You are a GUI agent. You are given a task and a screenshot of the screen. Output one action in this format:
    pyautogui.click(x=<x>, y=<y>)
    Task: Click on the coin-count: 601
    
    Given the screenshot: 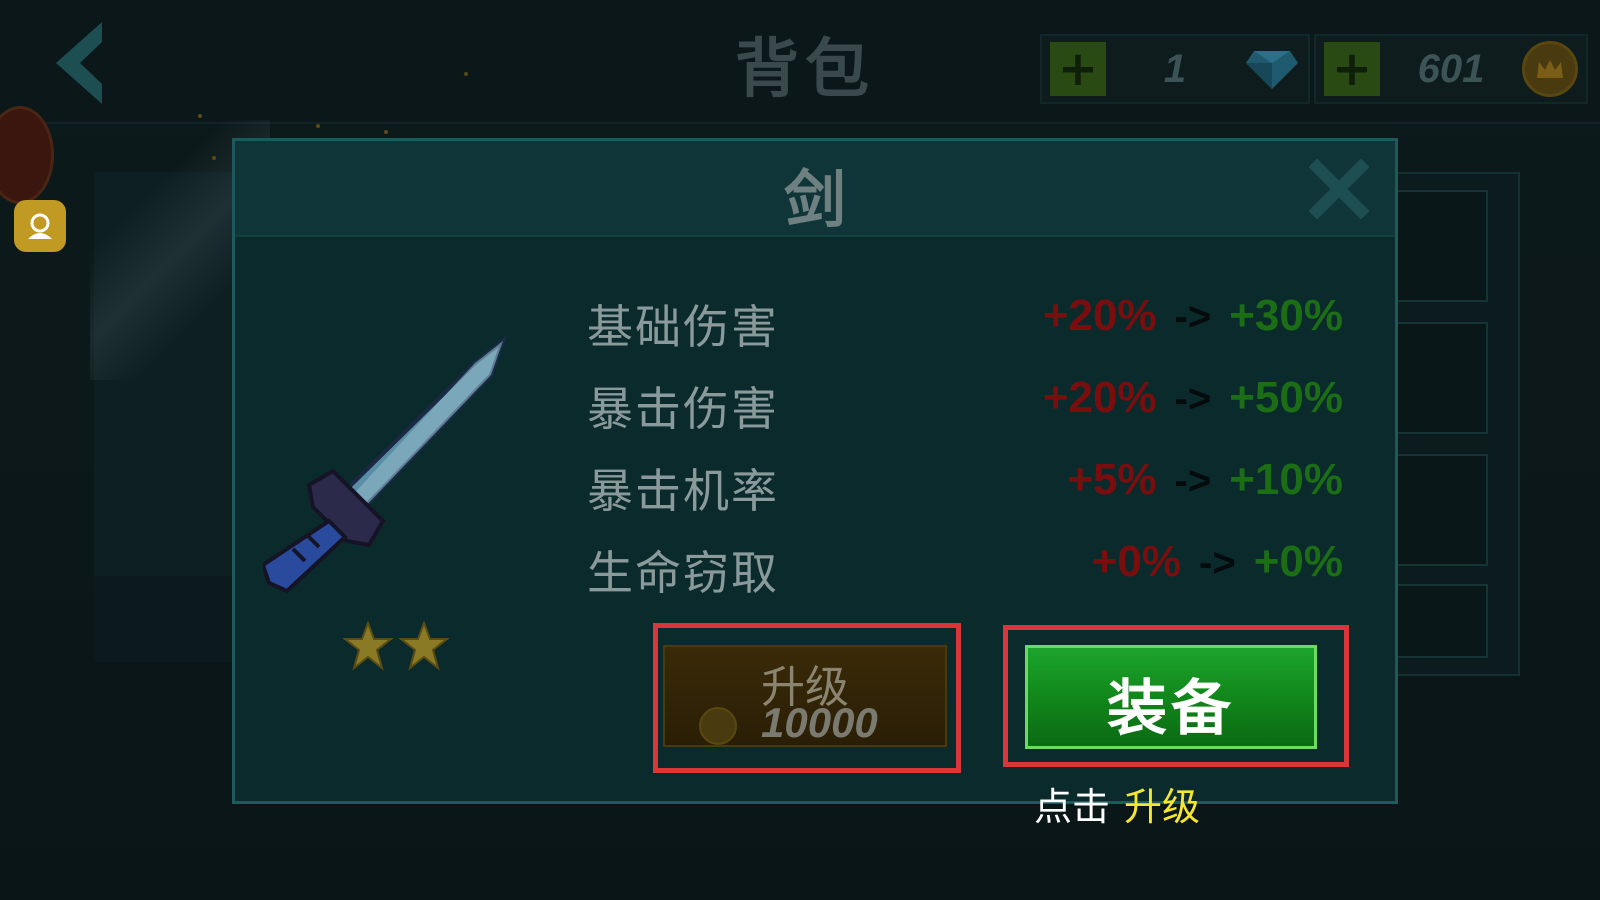 What is the action you would take?
    pyautogui.click(x=1451, y=68)
    